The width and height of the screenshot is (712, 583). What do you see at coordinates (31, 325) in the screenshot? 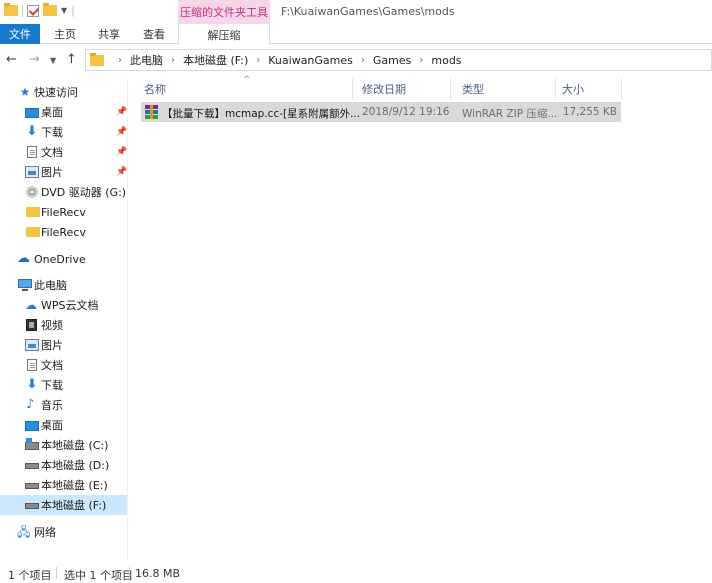
I see `video-icon` at bounding box center [31, 325].